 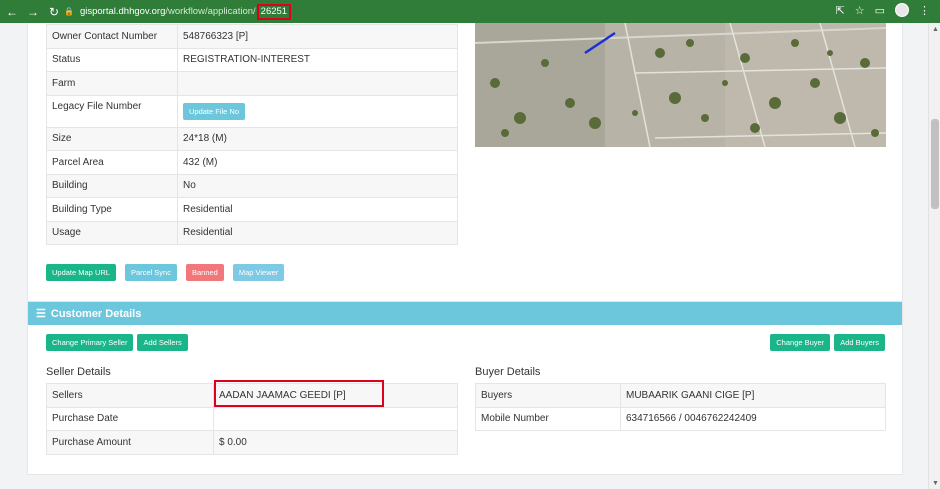 What do you see at coordinates (41, 314) in the screenshot?
I see `list-icon: ☰` at bounding box center [41, 314].